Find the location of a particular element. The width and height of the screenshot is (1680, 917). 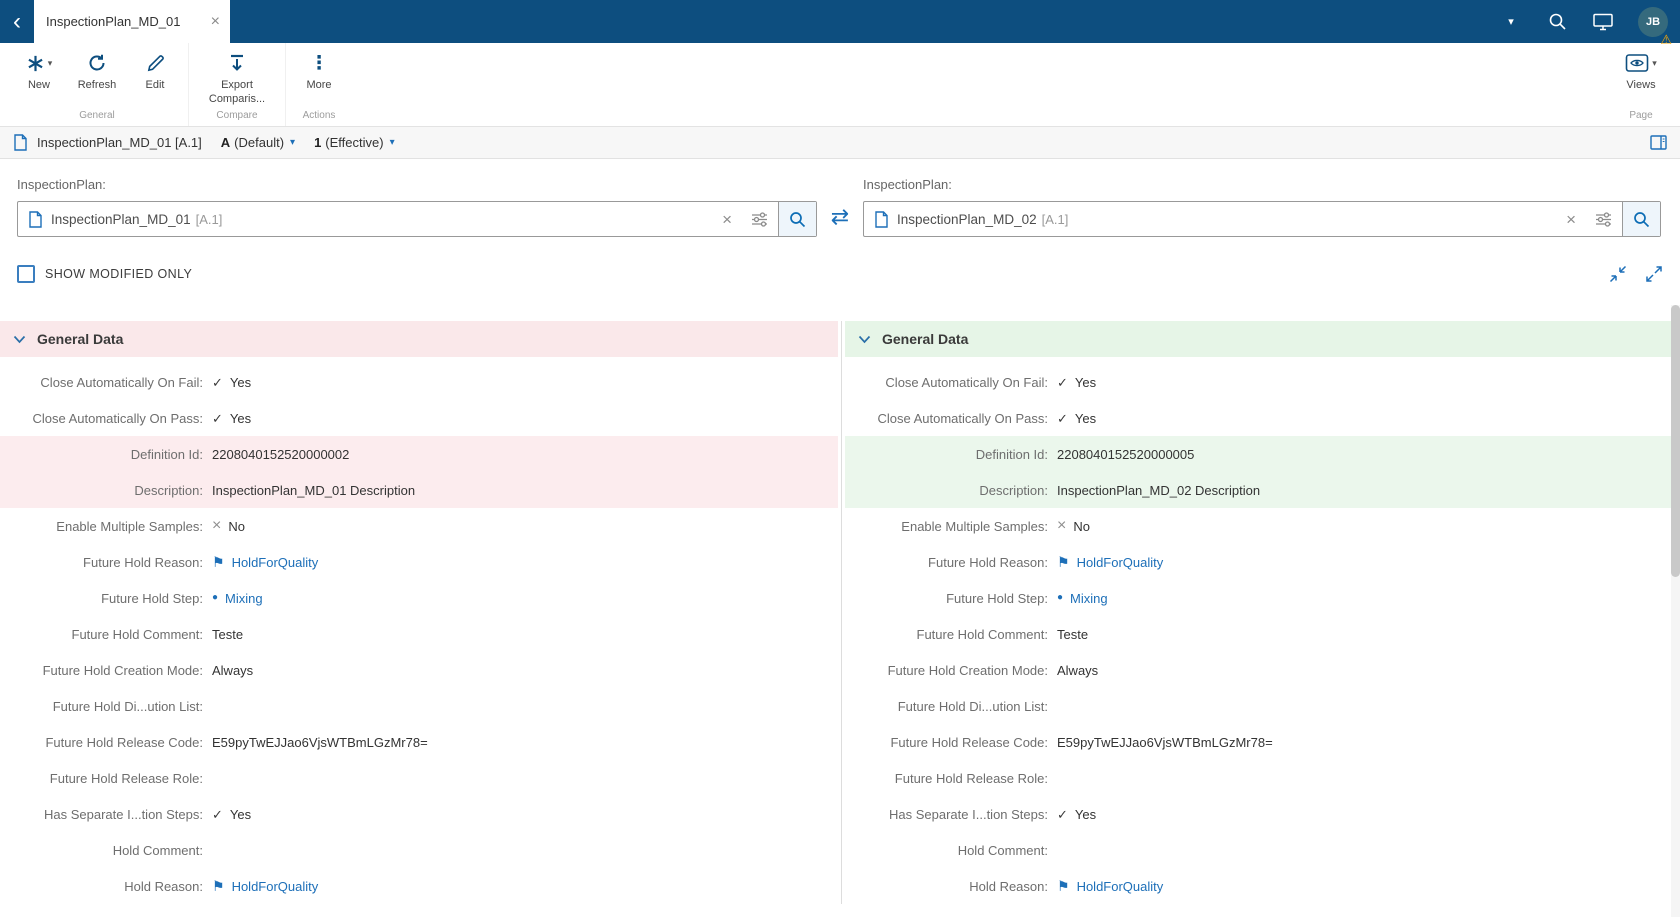

value-text: E59pyTwEJJao6VjsWTBmLGzMr78= is located at coordinates (1165, 742).